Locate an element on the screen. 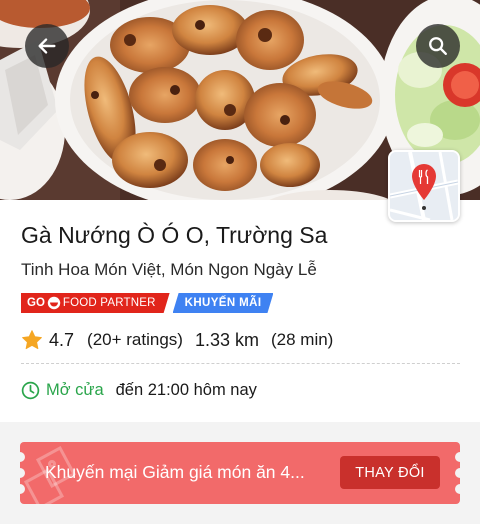  change-promotion-button: THAY ĐỔI is located at coordinates (390, 472).